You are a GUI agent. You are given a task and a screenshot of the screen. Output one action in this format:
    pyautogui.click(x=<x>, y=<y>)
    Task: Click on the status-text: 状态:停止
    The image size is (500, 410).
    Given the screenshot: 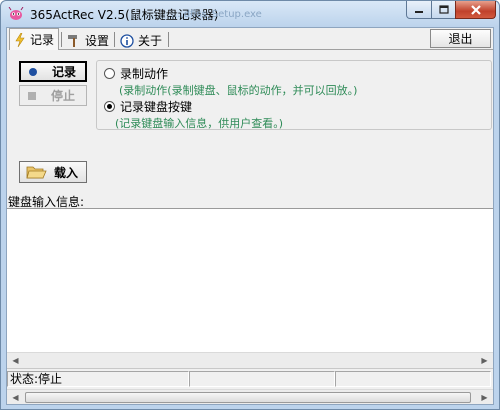 What is the action you would take?
    pyautogui.click(x=98, y=379)
    